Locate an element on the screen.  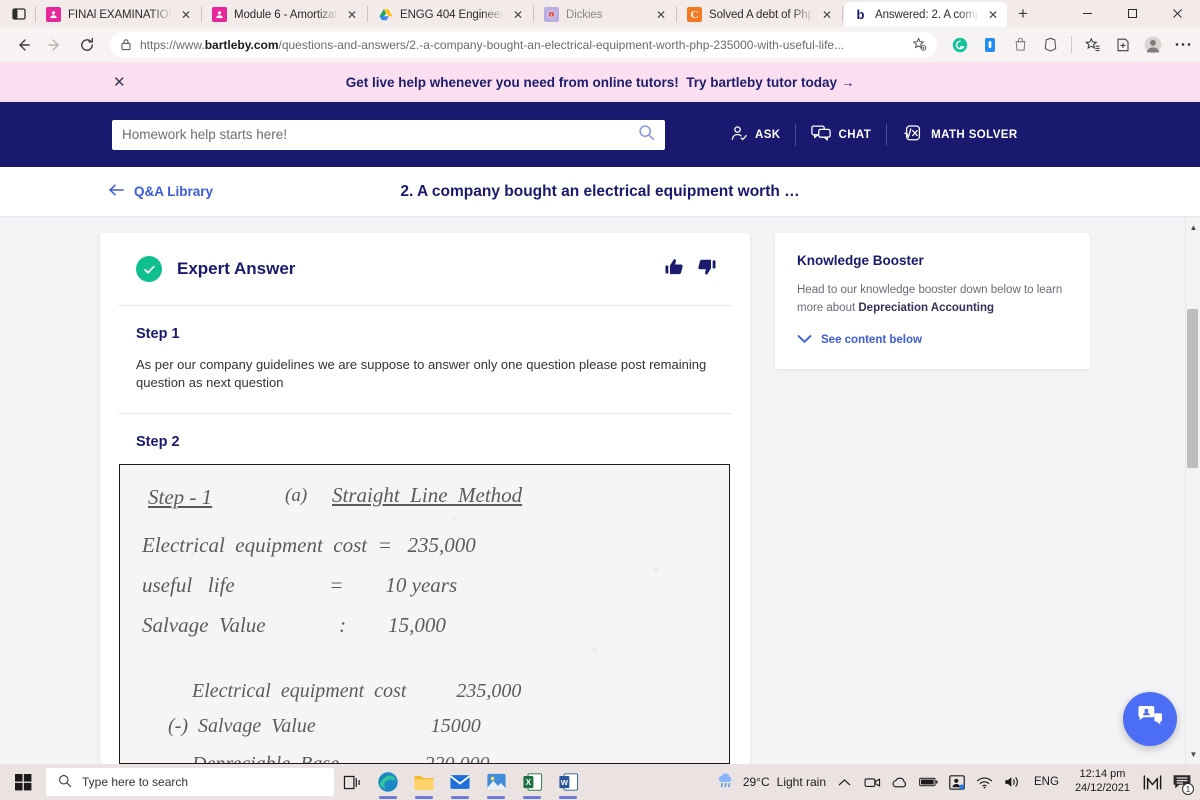
handwriting-line: Depreciable Base ——→ 220,000 is located at coordinates (341, 758).